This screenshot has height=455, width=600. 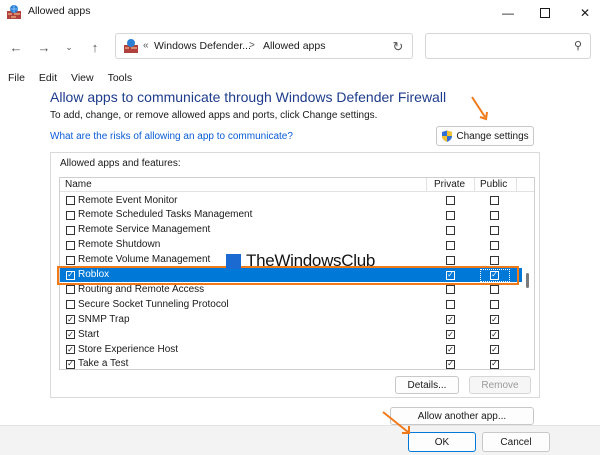 What do you see at coordinates (396, 422) in the screenshot?
I see `arrow-to-ok` at bounding box center [396, 422].